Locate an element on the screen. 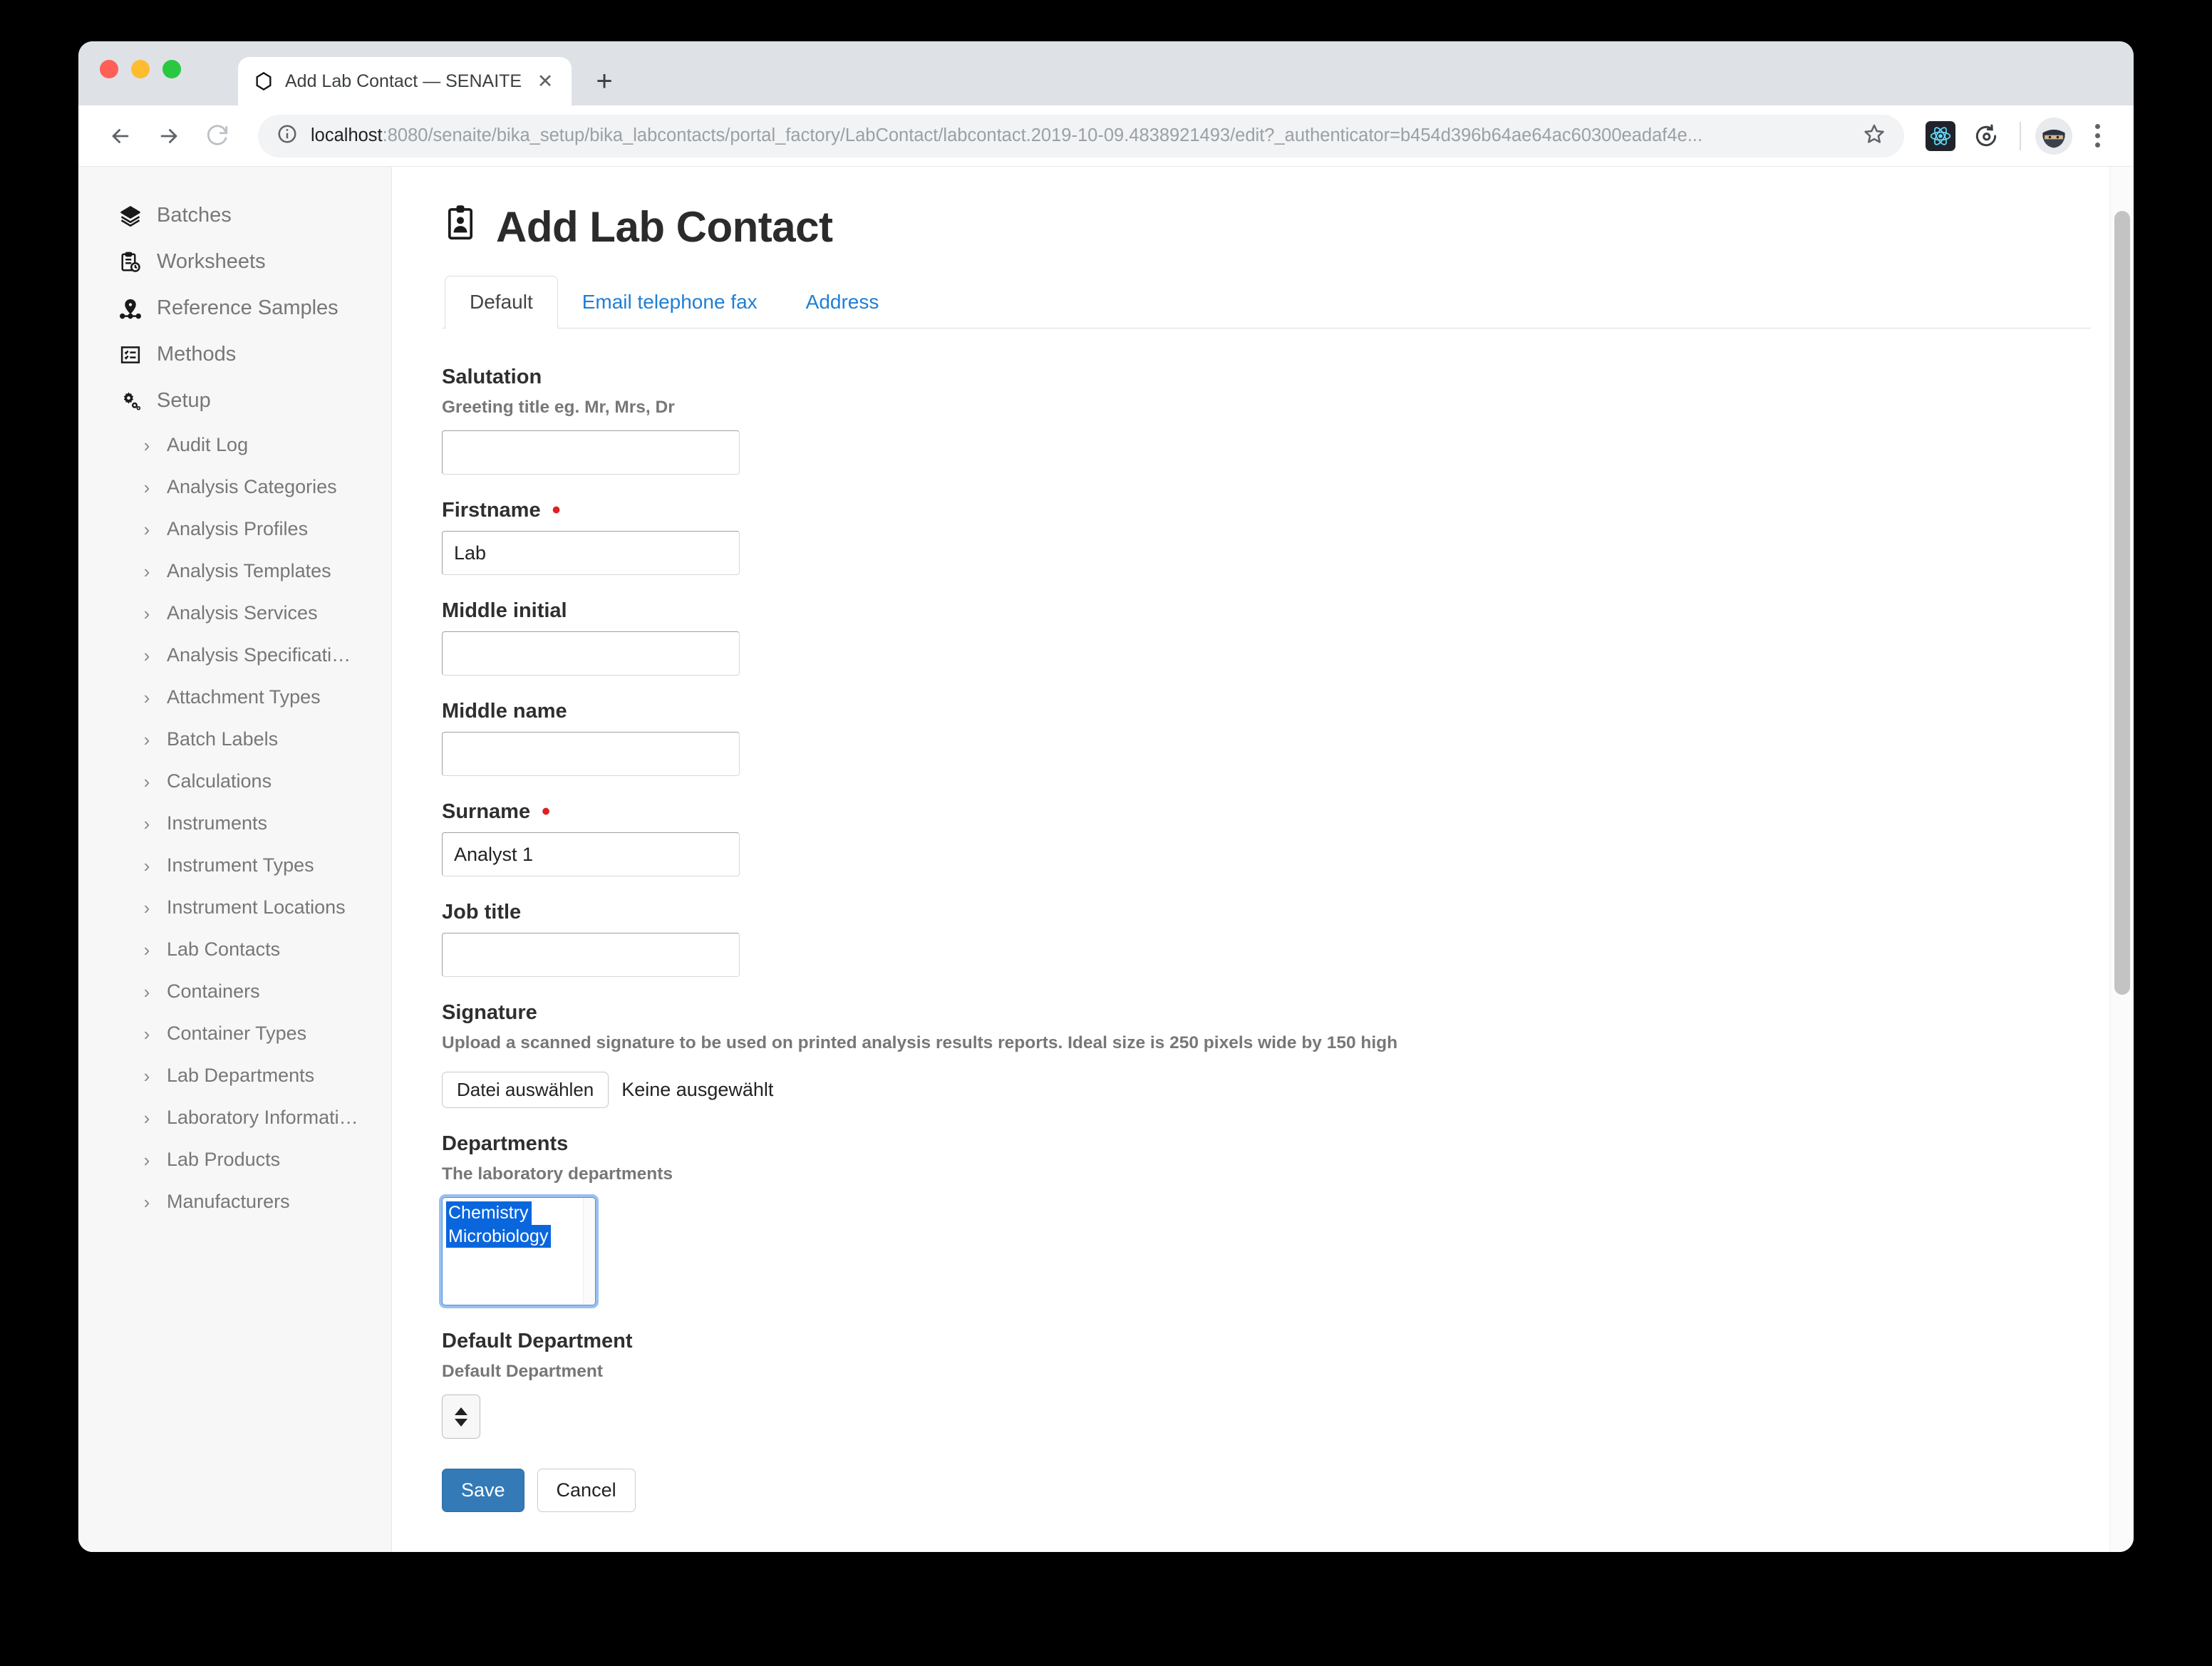  sidebar-subitem-attachment-types: › Attachment Types is located at coordinates (234, 697).